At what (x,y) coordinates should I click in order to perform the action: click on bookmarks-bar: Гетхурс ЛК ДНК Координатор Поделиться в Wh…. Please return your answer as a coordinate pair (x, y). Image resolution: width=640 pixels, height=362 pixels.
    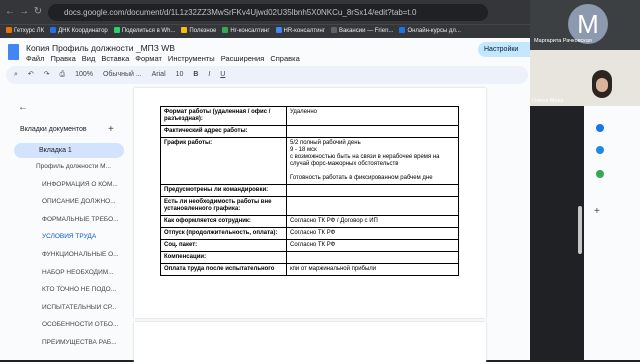
    Looking at the image, I should click on (265, 31).